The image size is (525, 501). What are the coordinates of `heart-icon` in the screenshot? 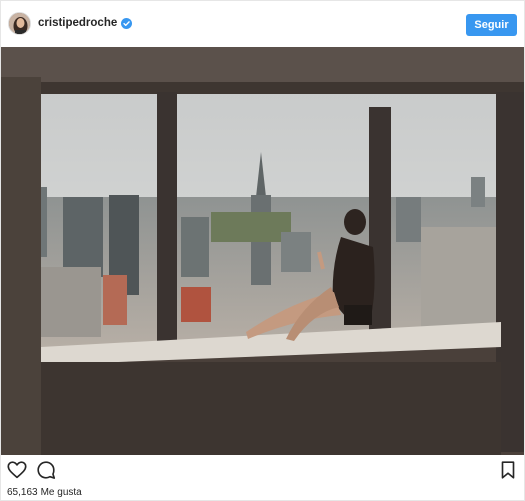 It's located at (17, 470).